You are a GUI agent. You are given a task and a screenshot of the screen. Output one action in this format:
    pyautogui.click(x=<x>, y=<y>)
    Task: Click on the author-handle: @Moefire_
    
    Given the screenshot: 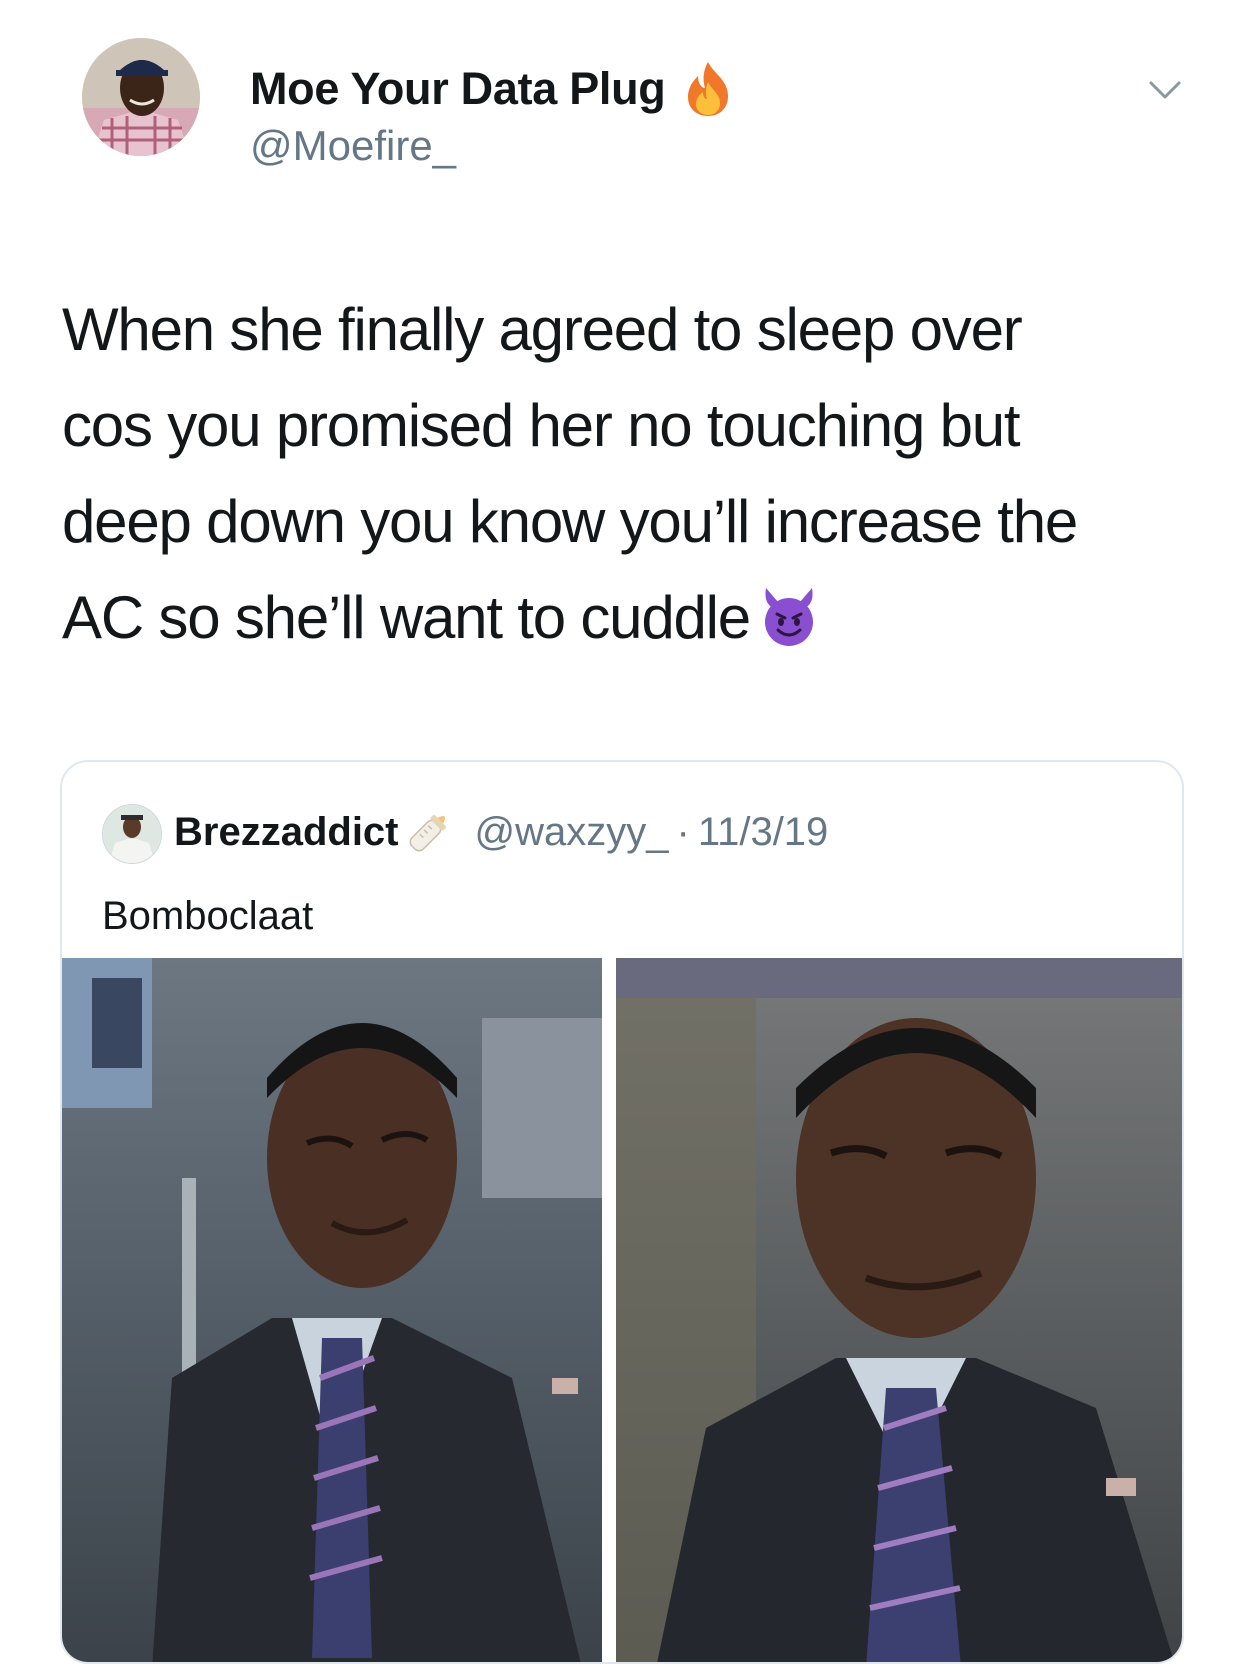 What is the action you would take?
    pyautogui.click(x=353, y=146)
    